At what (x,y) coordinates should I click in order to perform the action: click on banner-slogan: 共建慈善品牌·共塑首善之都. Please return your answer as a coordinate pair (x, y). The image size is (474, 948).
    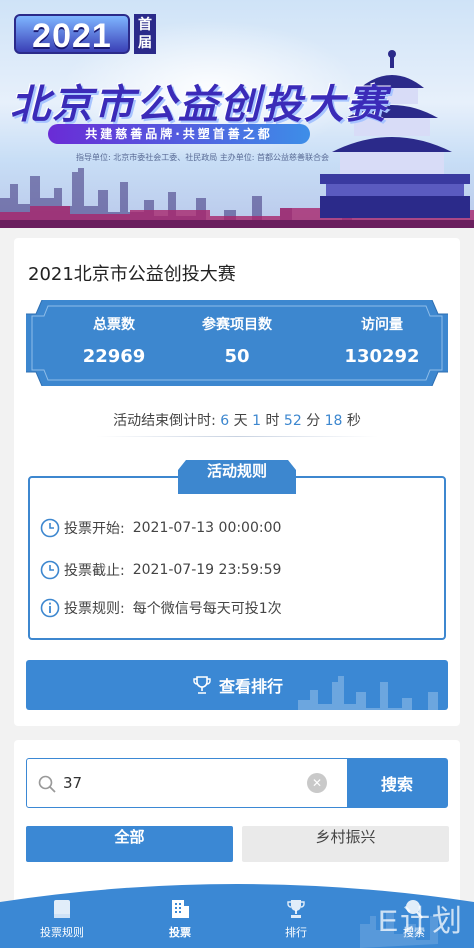
    Looking at the image, I should click on (179, 134).